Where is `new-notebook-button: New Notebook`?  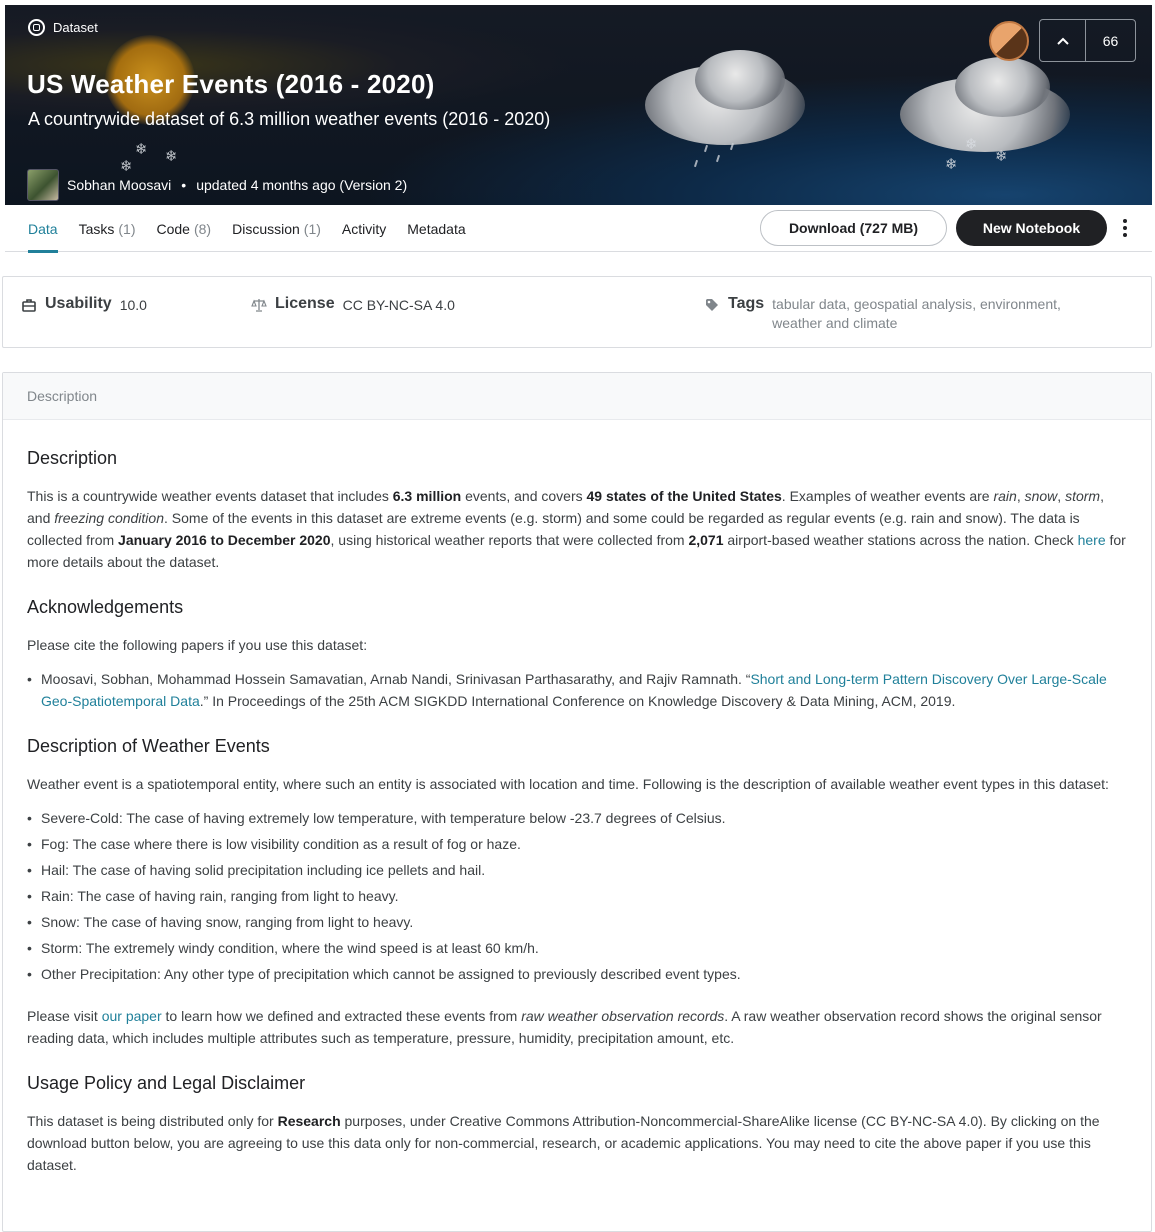 new-notebook-button: New Notebook is located at coordinates (1031, 228).